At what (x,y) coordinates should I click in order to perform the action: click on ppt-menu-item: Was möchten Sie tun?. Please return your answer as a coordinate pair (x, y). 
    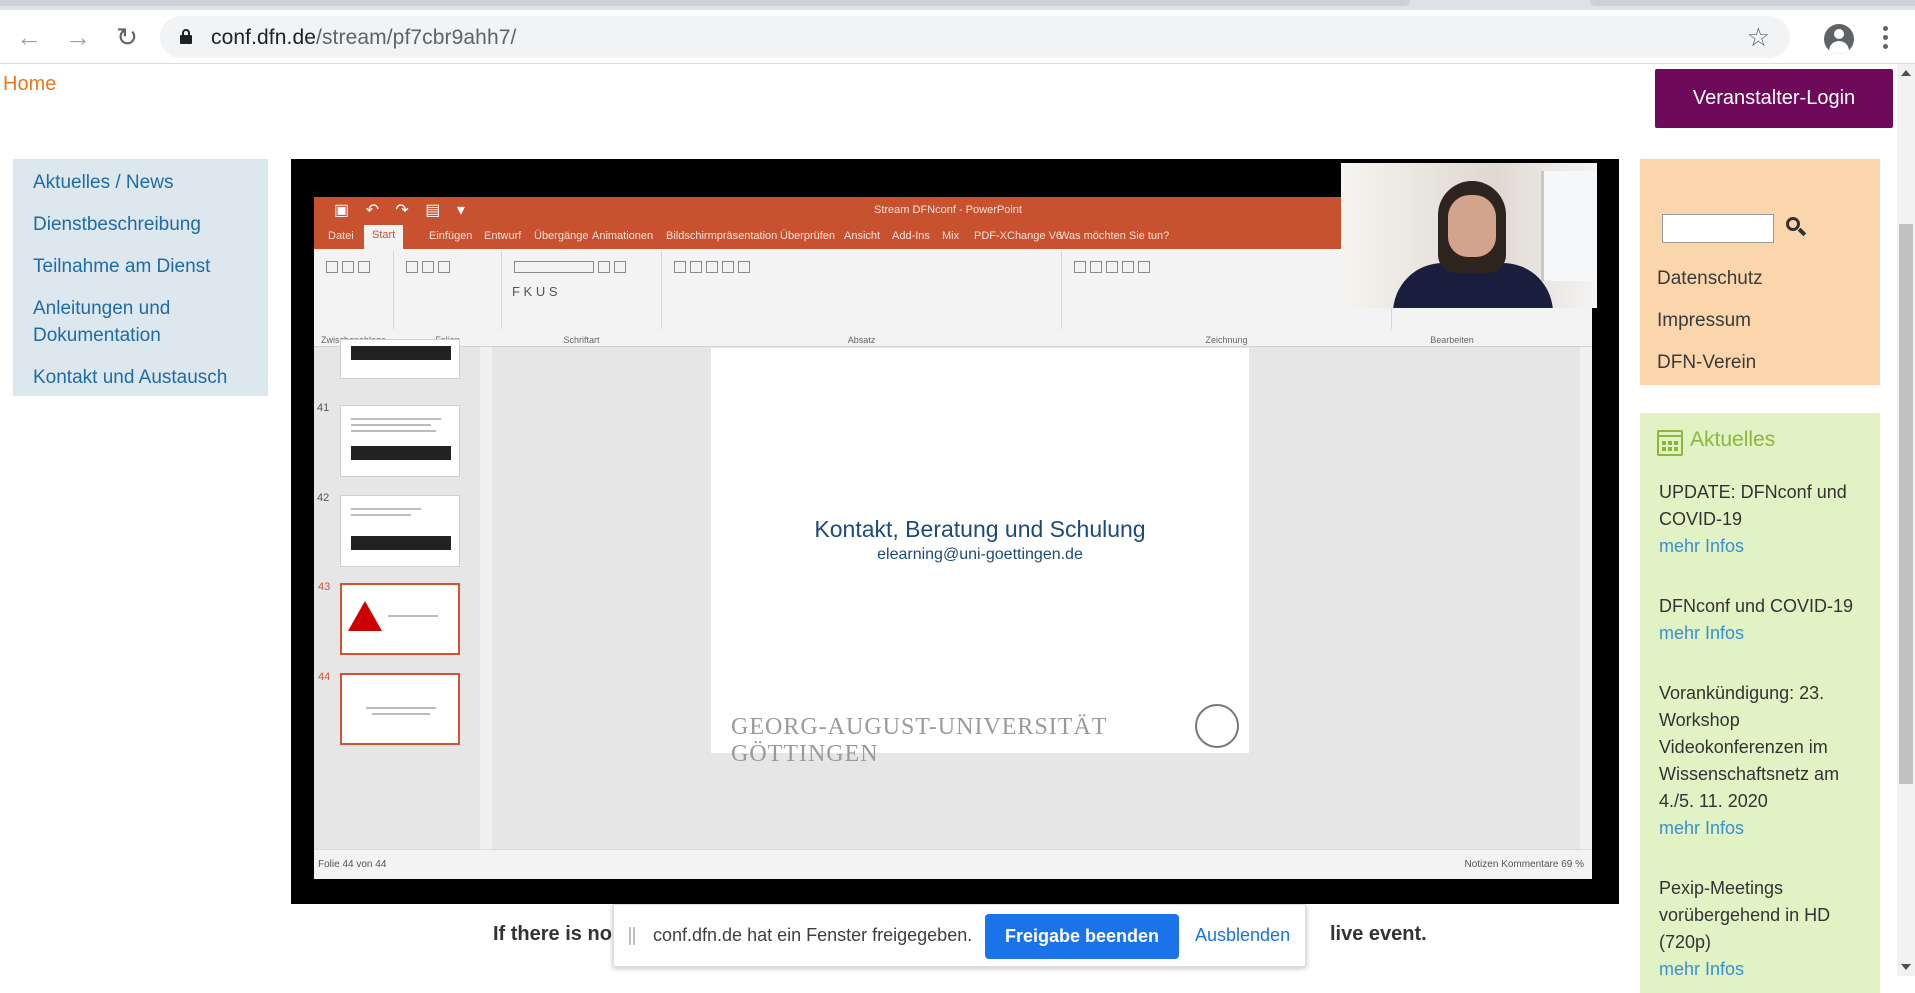
    Looking at the image, I should click on (1114, 236).